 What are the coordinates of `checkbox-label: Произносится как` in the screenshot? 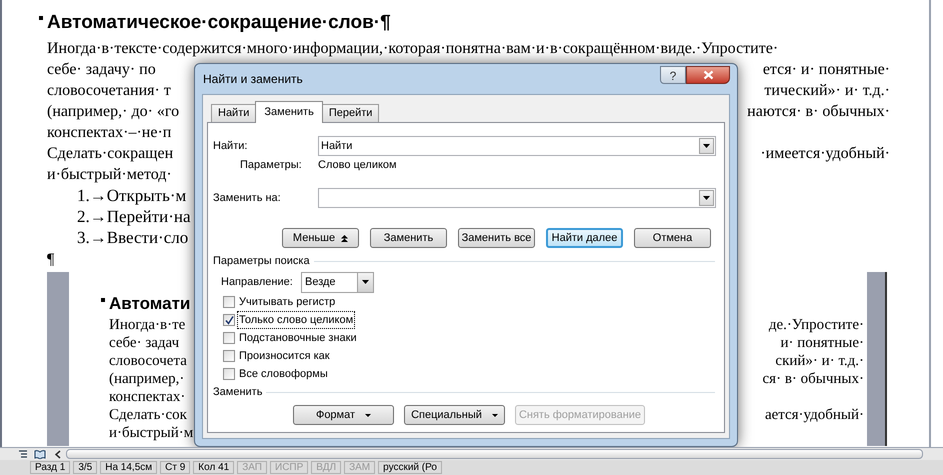 It's located at (284, 356).